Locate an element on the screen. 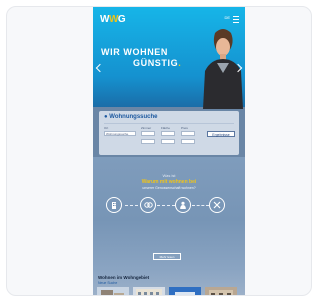  person-icon is located at coordinates (183, 205).